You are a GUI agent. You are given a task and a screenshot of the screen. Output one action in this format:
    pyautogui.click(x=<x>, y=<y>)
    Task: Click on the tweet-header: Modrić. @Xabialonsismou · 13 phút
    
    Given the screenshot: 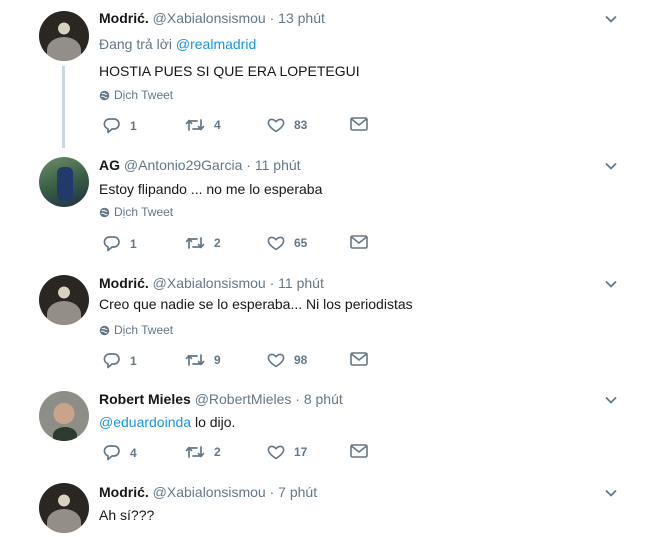 What is the action you would take?
    pyautogui.click(x=212, y=18)
    